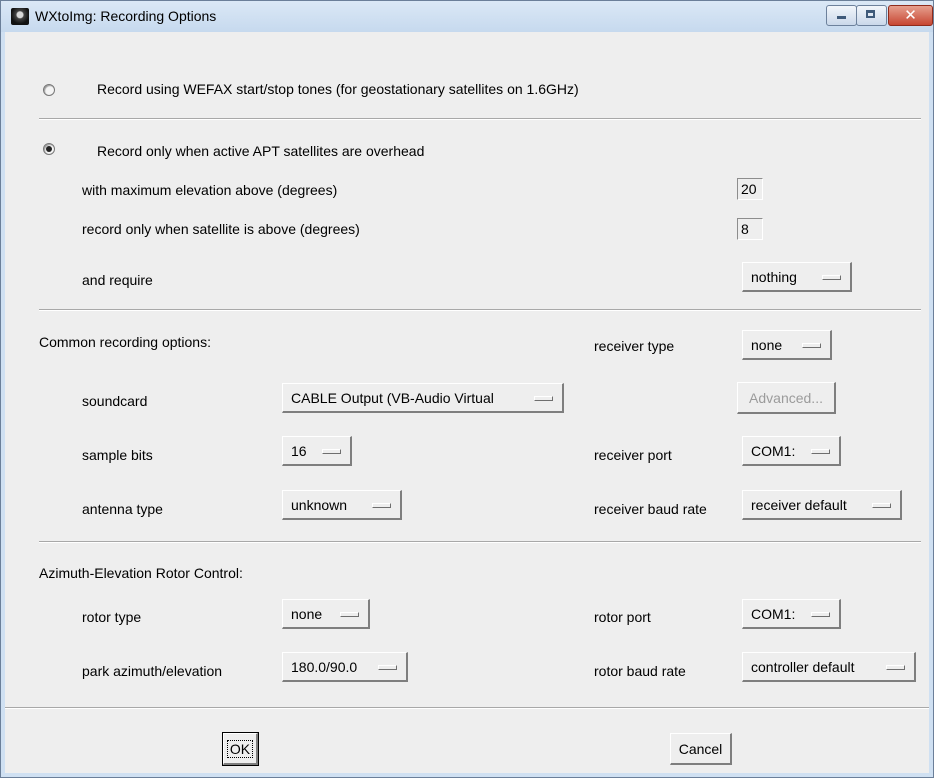 The width and height of the screenshot is (934, 778). I want to click on require-select: nothing, so click(797, 277).